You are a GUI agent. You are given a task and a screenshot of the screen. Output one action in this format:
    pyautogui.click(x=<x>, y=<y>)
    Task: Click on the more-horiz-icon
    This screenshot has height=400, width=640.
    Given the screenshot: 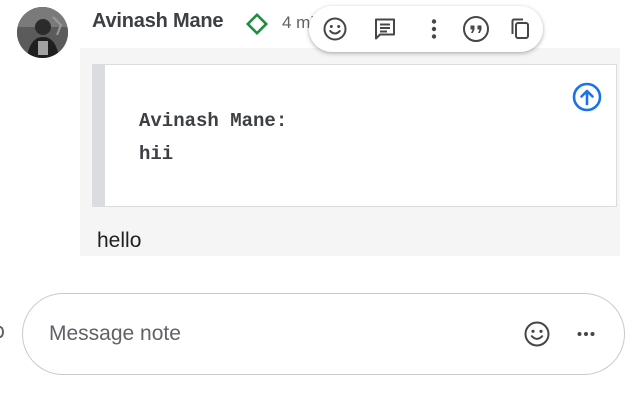 What is the action you would take?
    pyautogui.click(x=586, y=334)
    